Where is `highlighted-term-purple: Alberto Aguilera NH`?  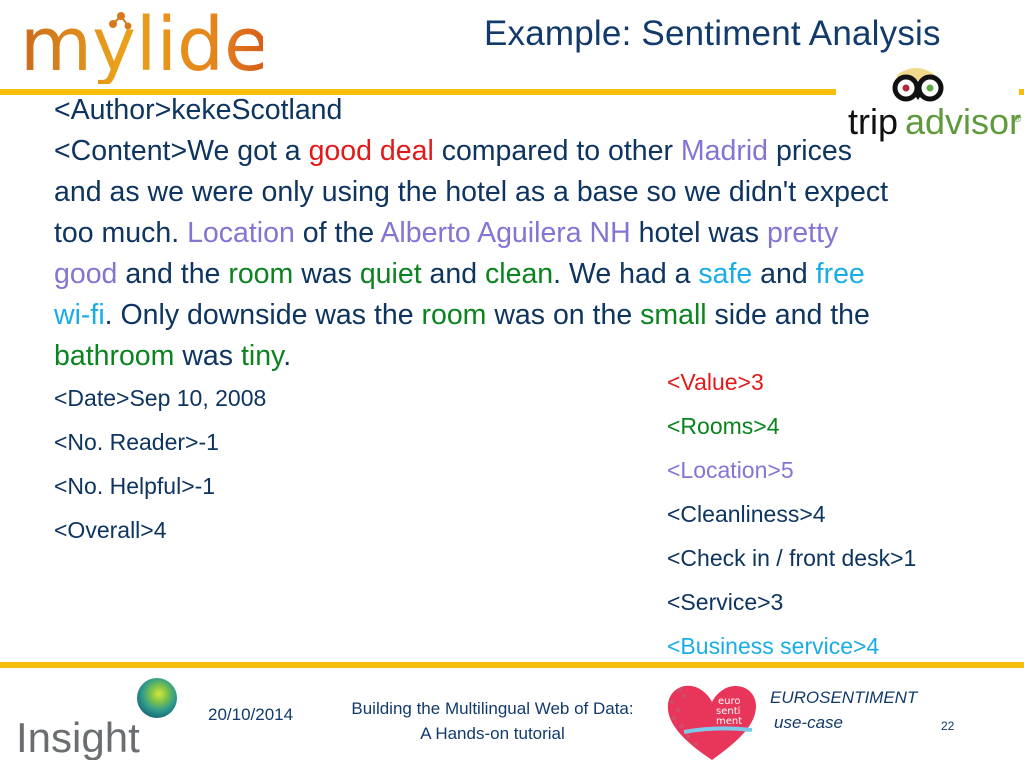 highlighted-term-purple: Alberto Aguilera NH is located at coordinates (505, 233).